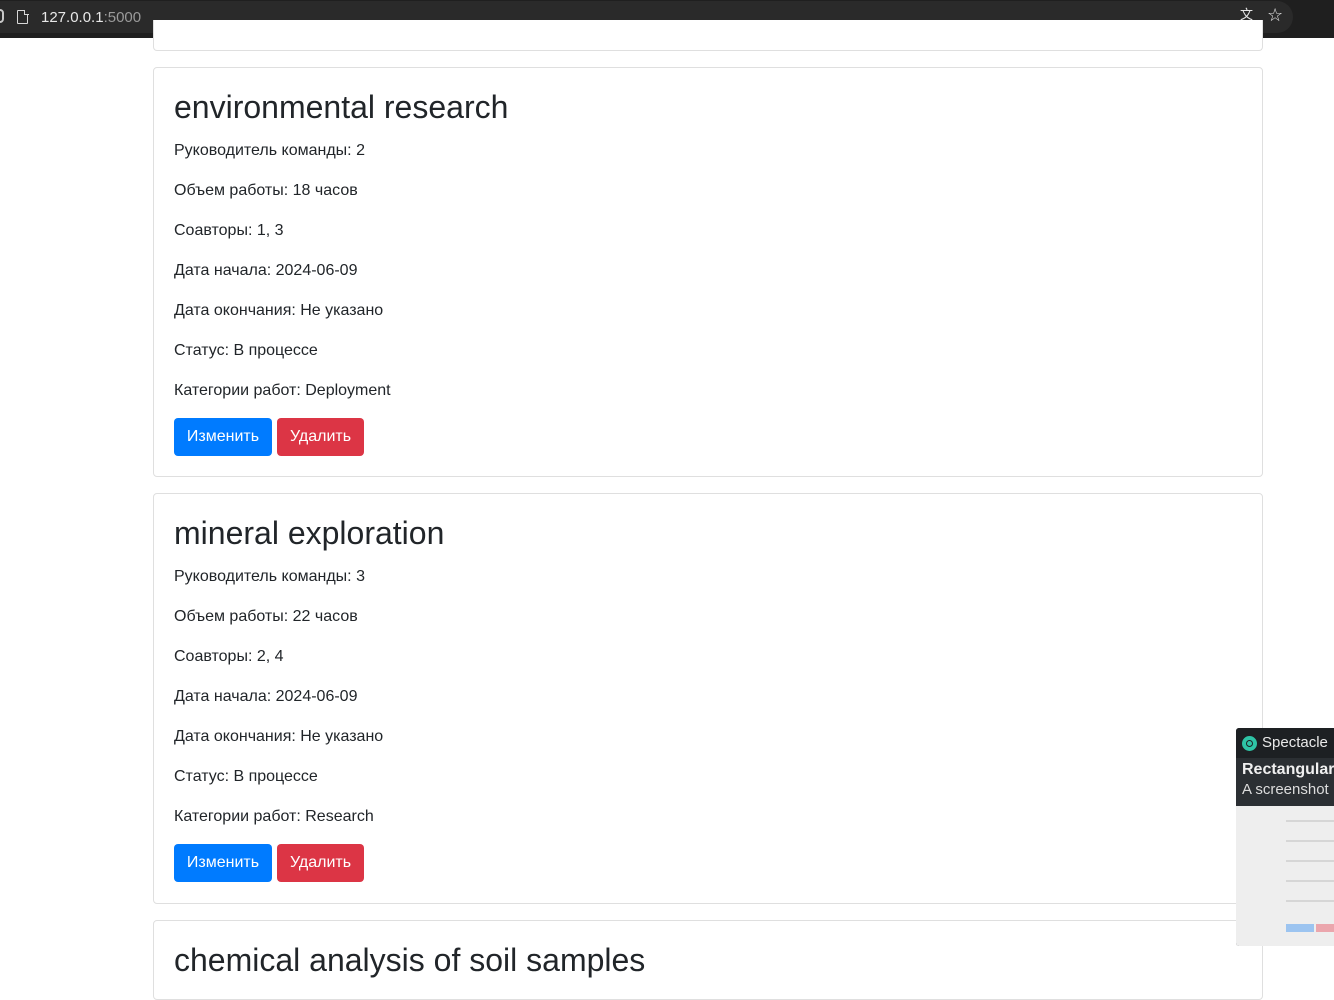  I want to click on url-host: 127.0.0.1, so click(72, 17).